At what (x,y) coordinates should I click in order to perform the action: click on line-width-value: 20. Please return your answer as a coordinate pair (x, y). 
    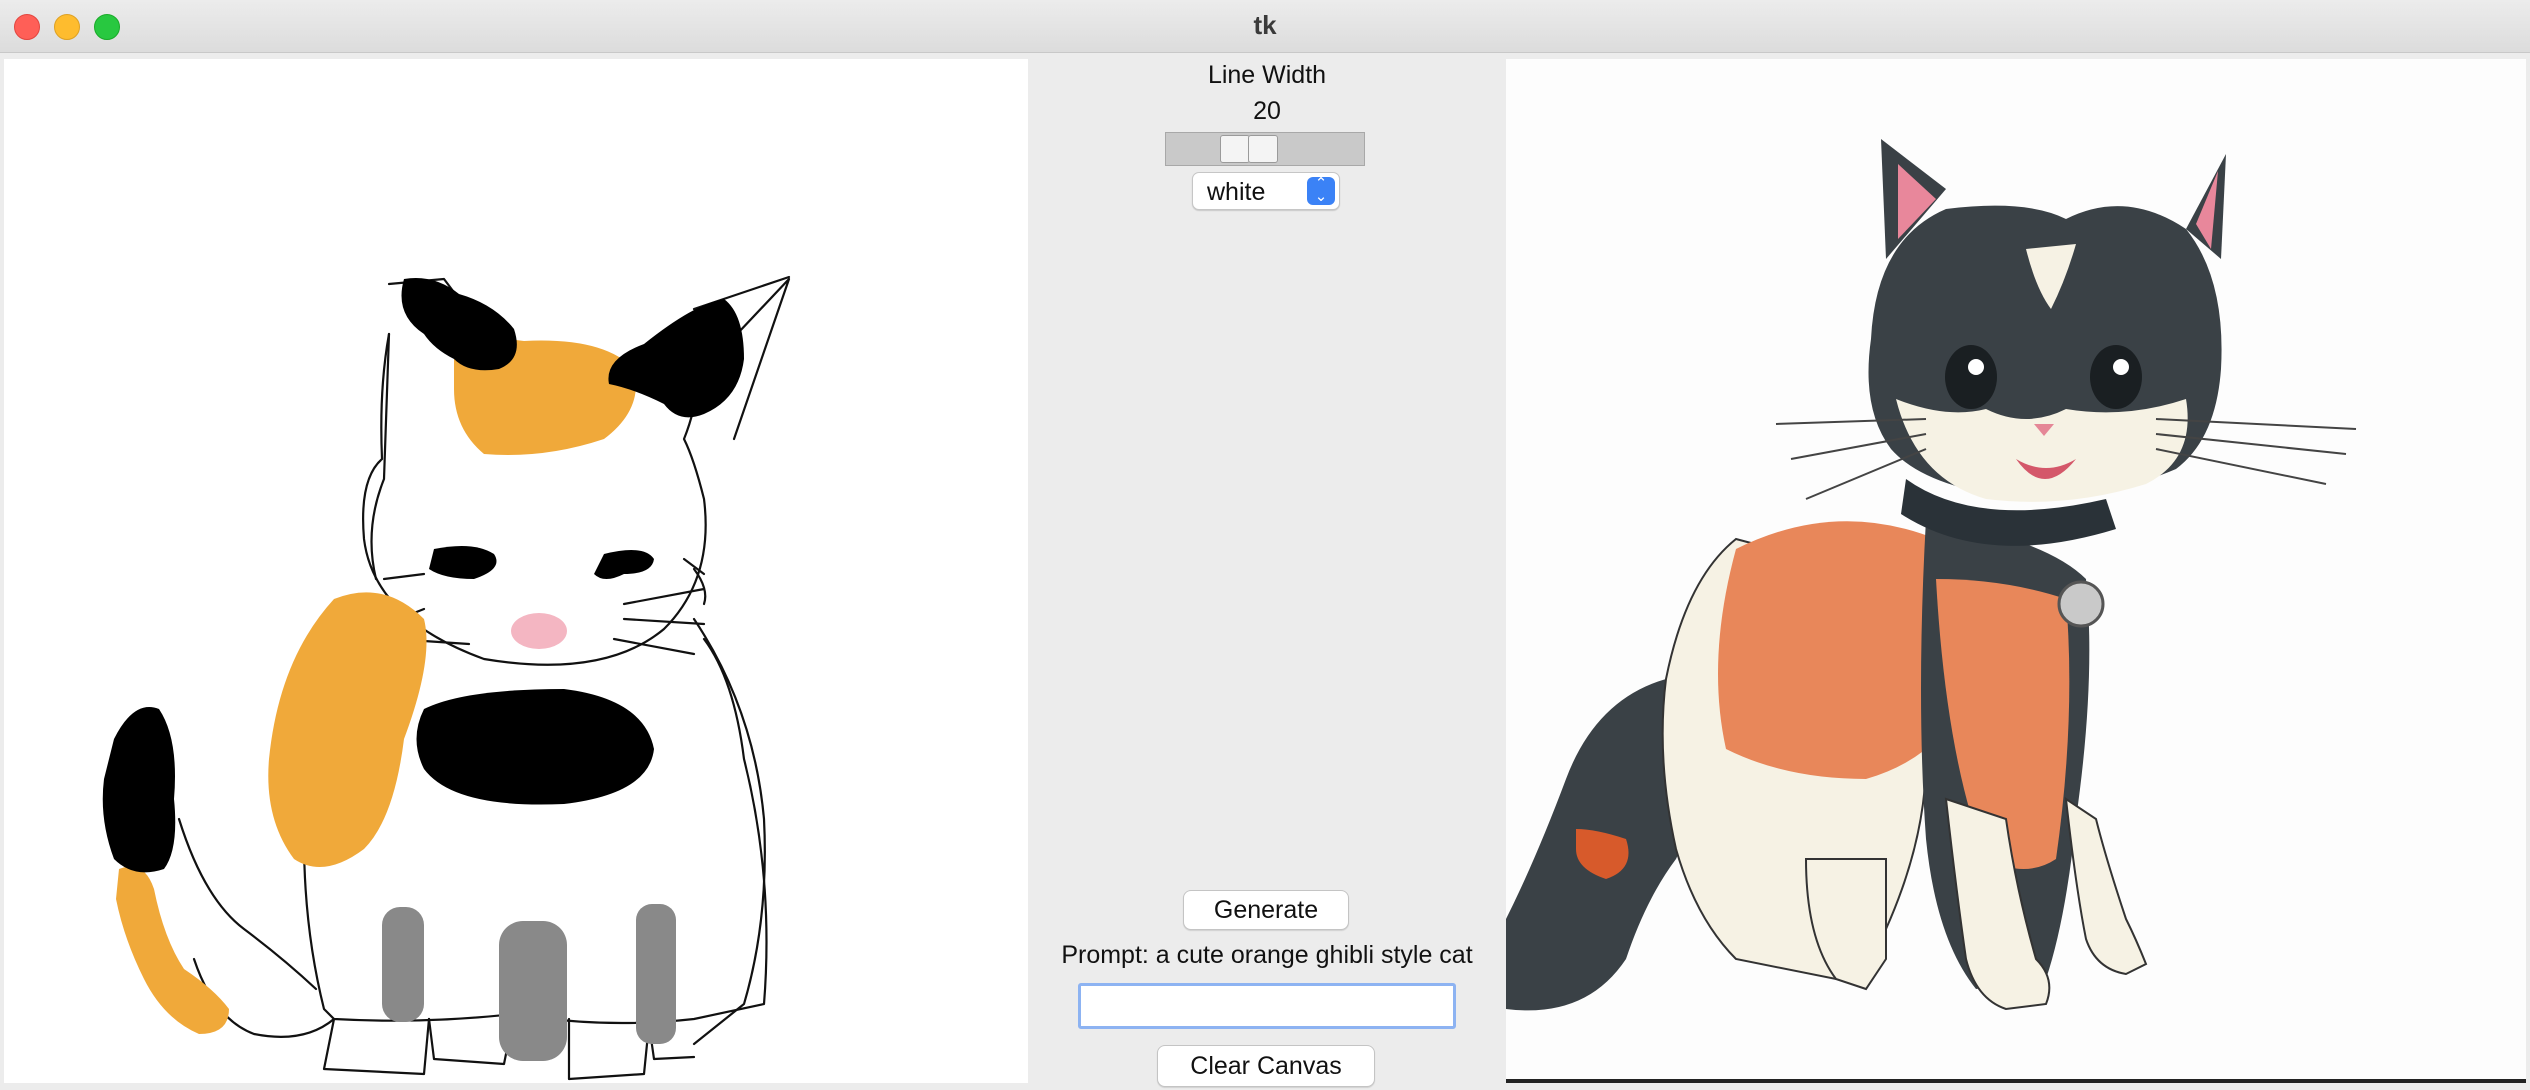
    Looking at the image, I should click on (1267, 111).